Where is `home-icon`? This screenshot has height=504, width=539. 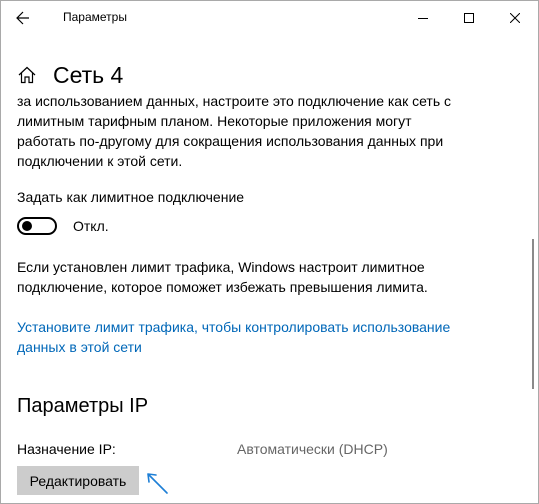 home-icon is located at coordinates (27, 75).